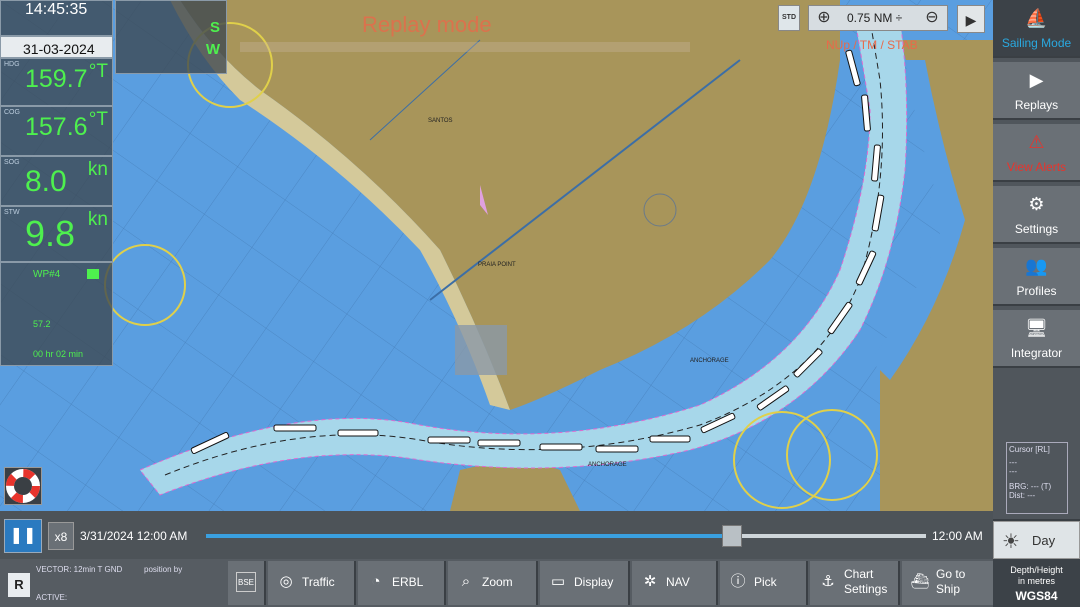 The width and height of the screenshot is (1080, 607). I want to click on sog-label: SOG, so click(12, 162).